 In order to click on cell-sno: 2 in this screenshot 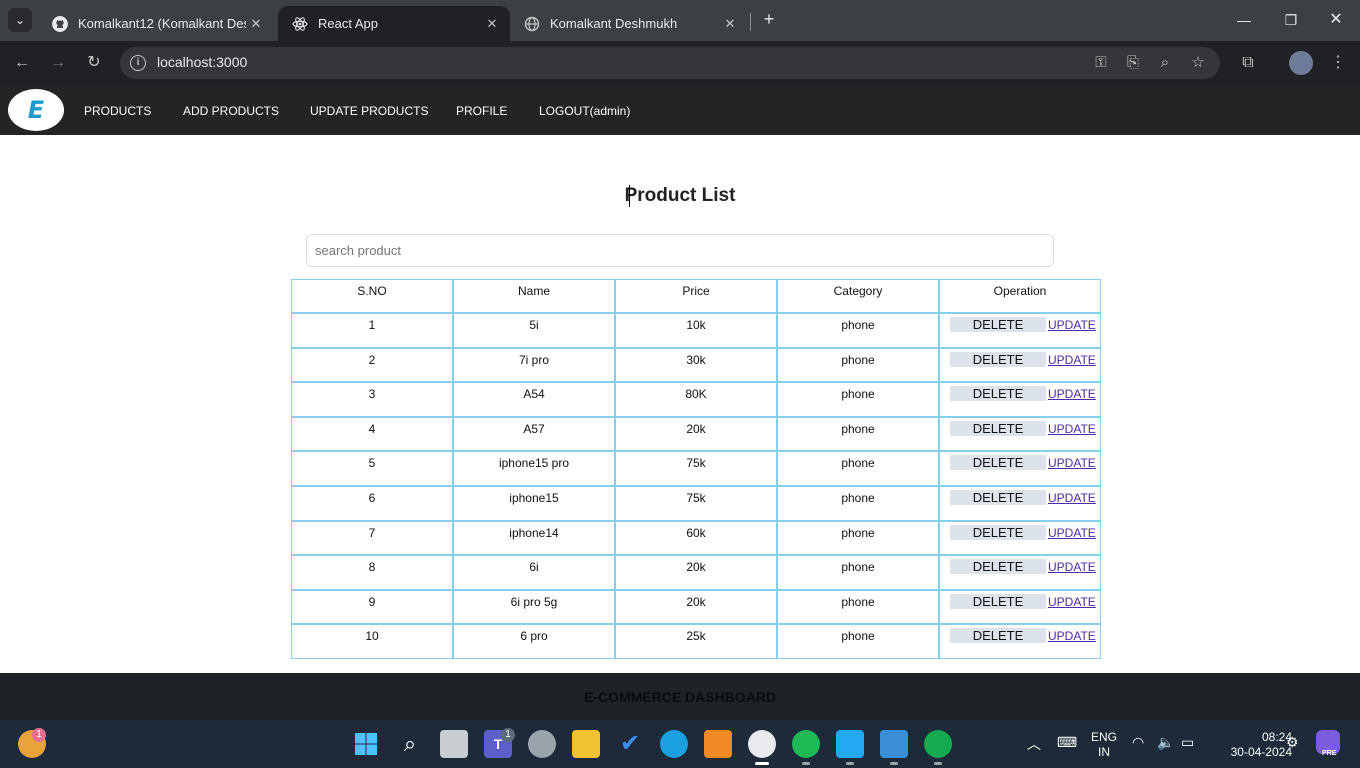, I will do `click(372, 365)`.